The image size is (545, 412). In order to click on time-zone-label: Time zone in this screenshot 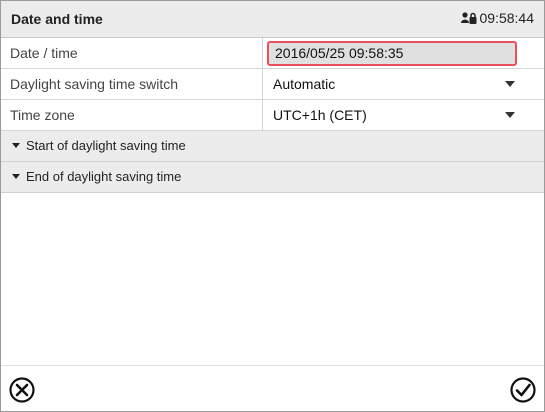, I will do `click(42, 115)`.